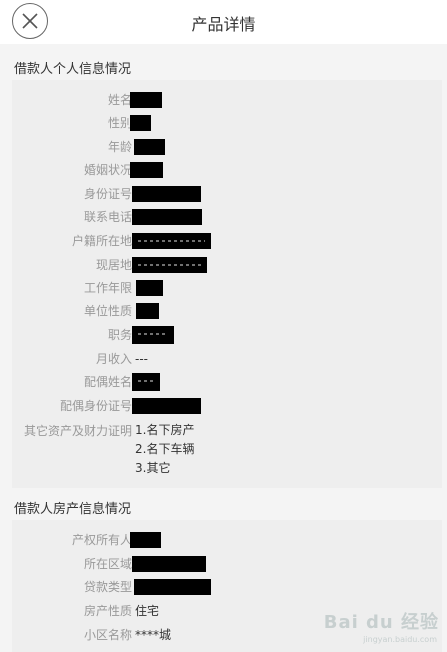 This screenshot has width=447, height=652. I want to click on field-row-phone: 联系电话, so click(227, 217).